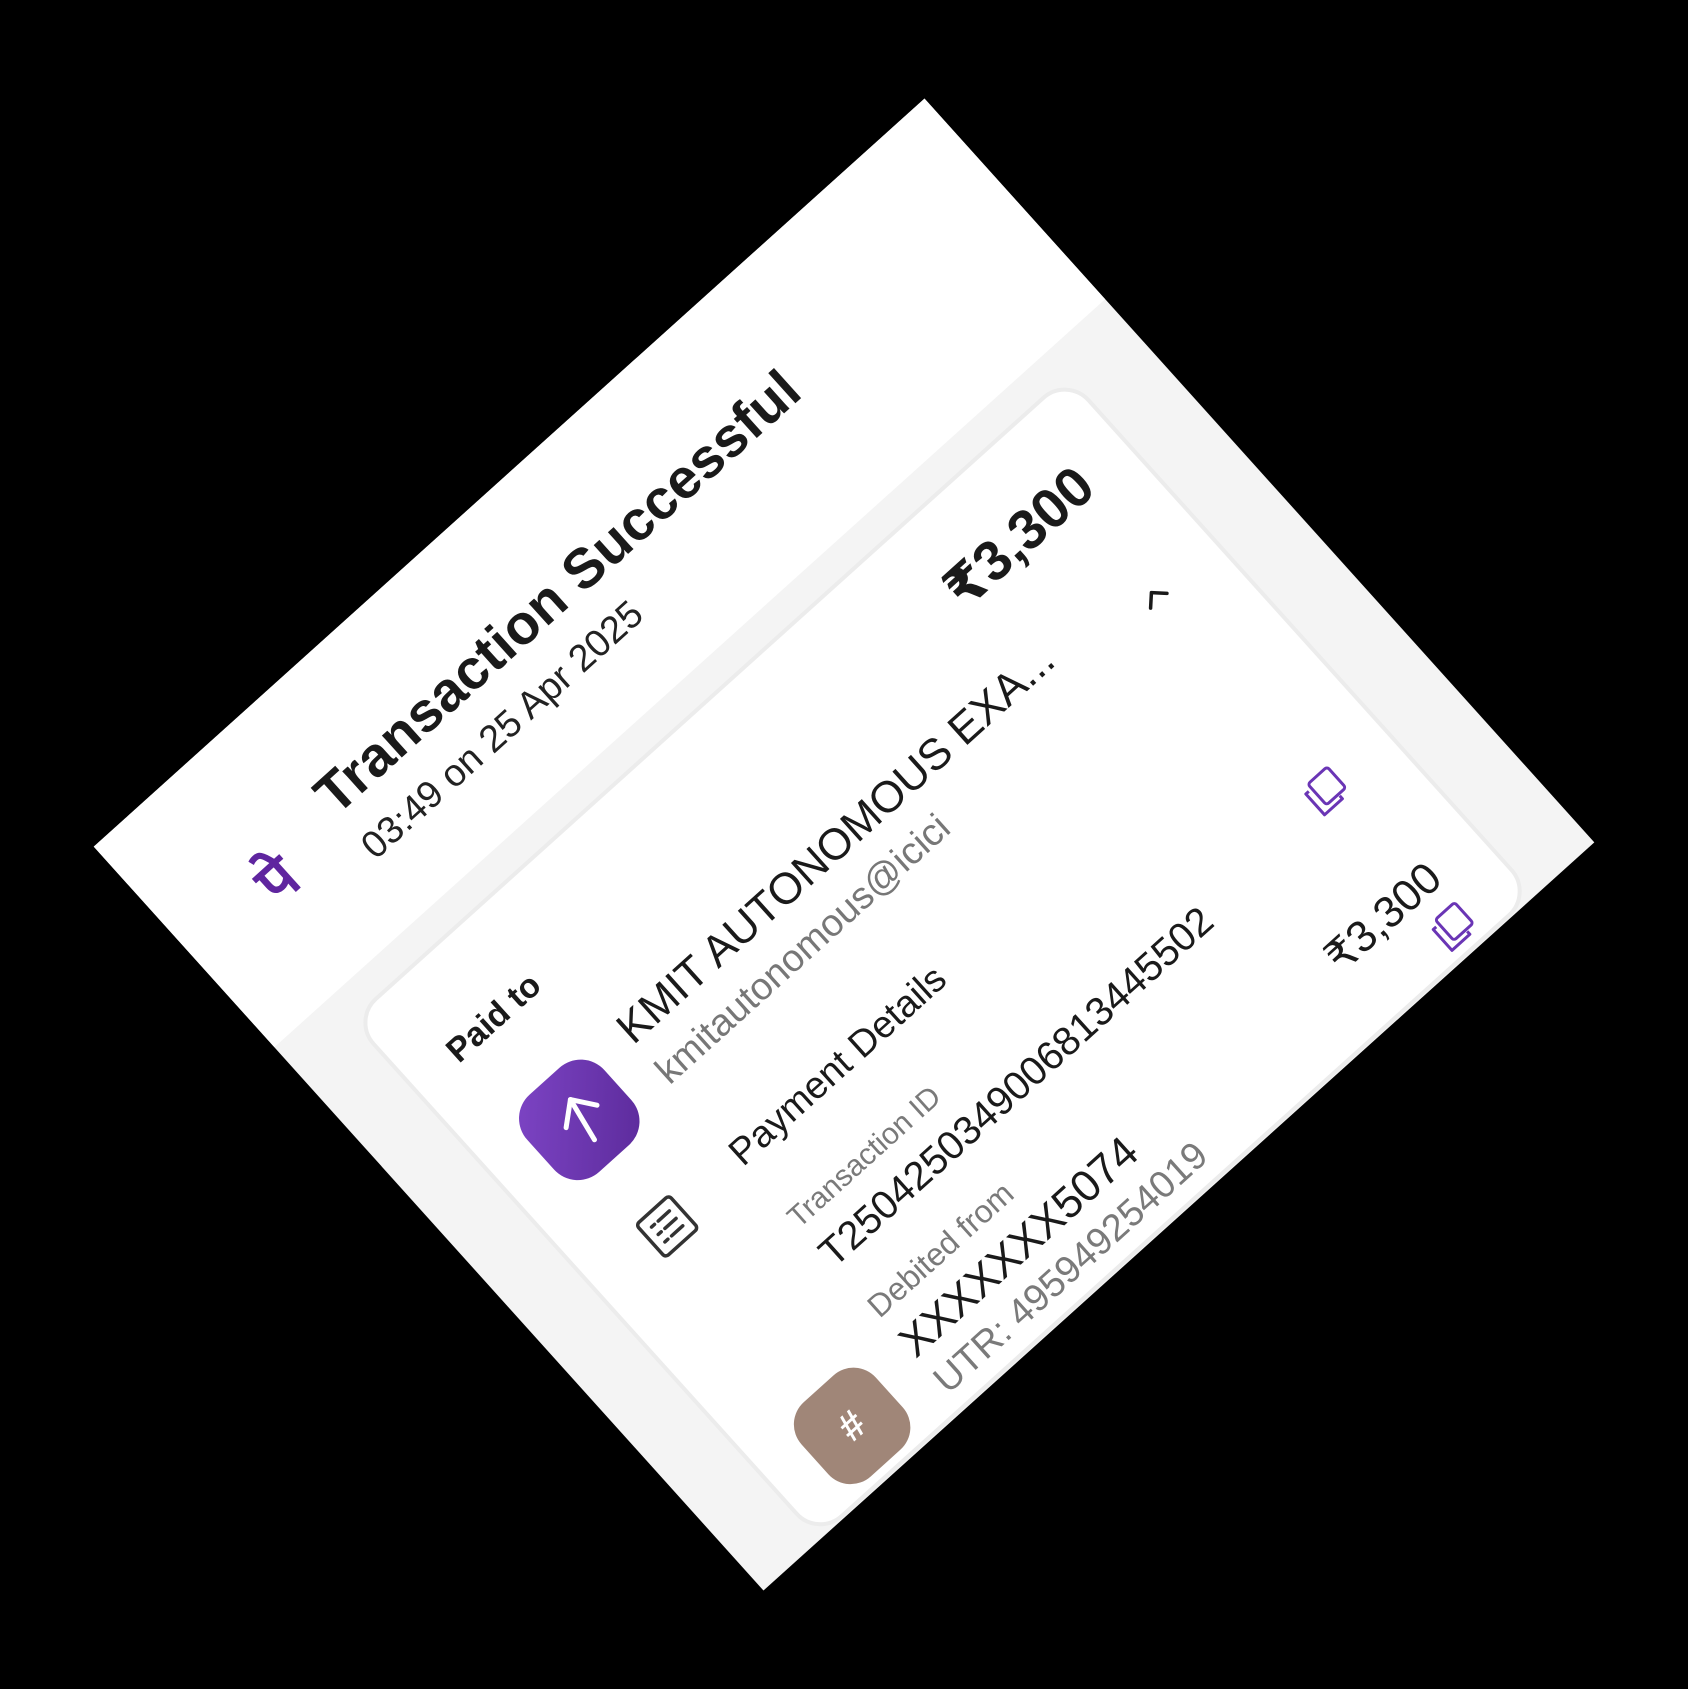  What do you see at coordinates (667, 1226) in the screenshot?
I see `receipt-icon` at bounding box center [667, 1226].